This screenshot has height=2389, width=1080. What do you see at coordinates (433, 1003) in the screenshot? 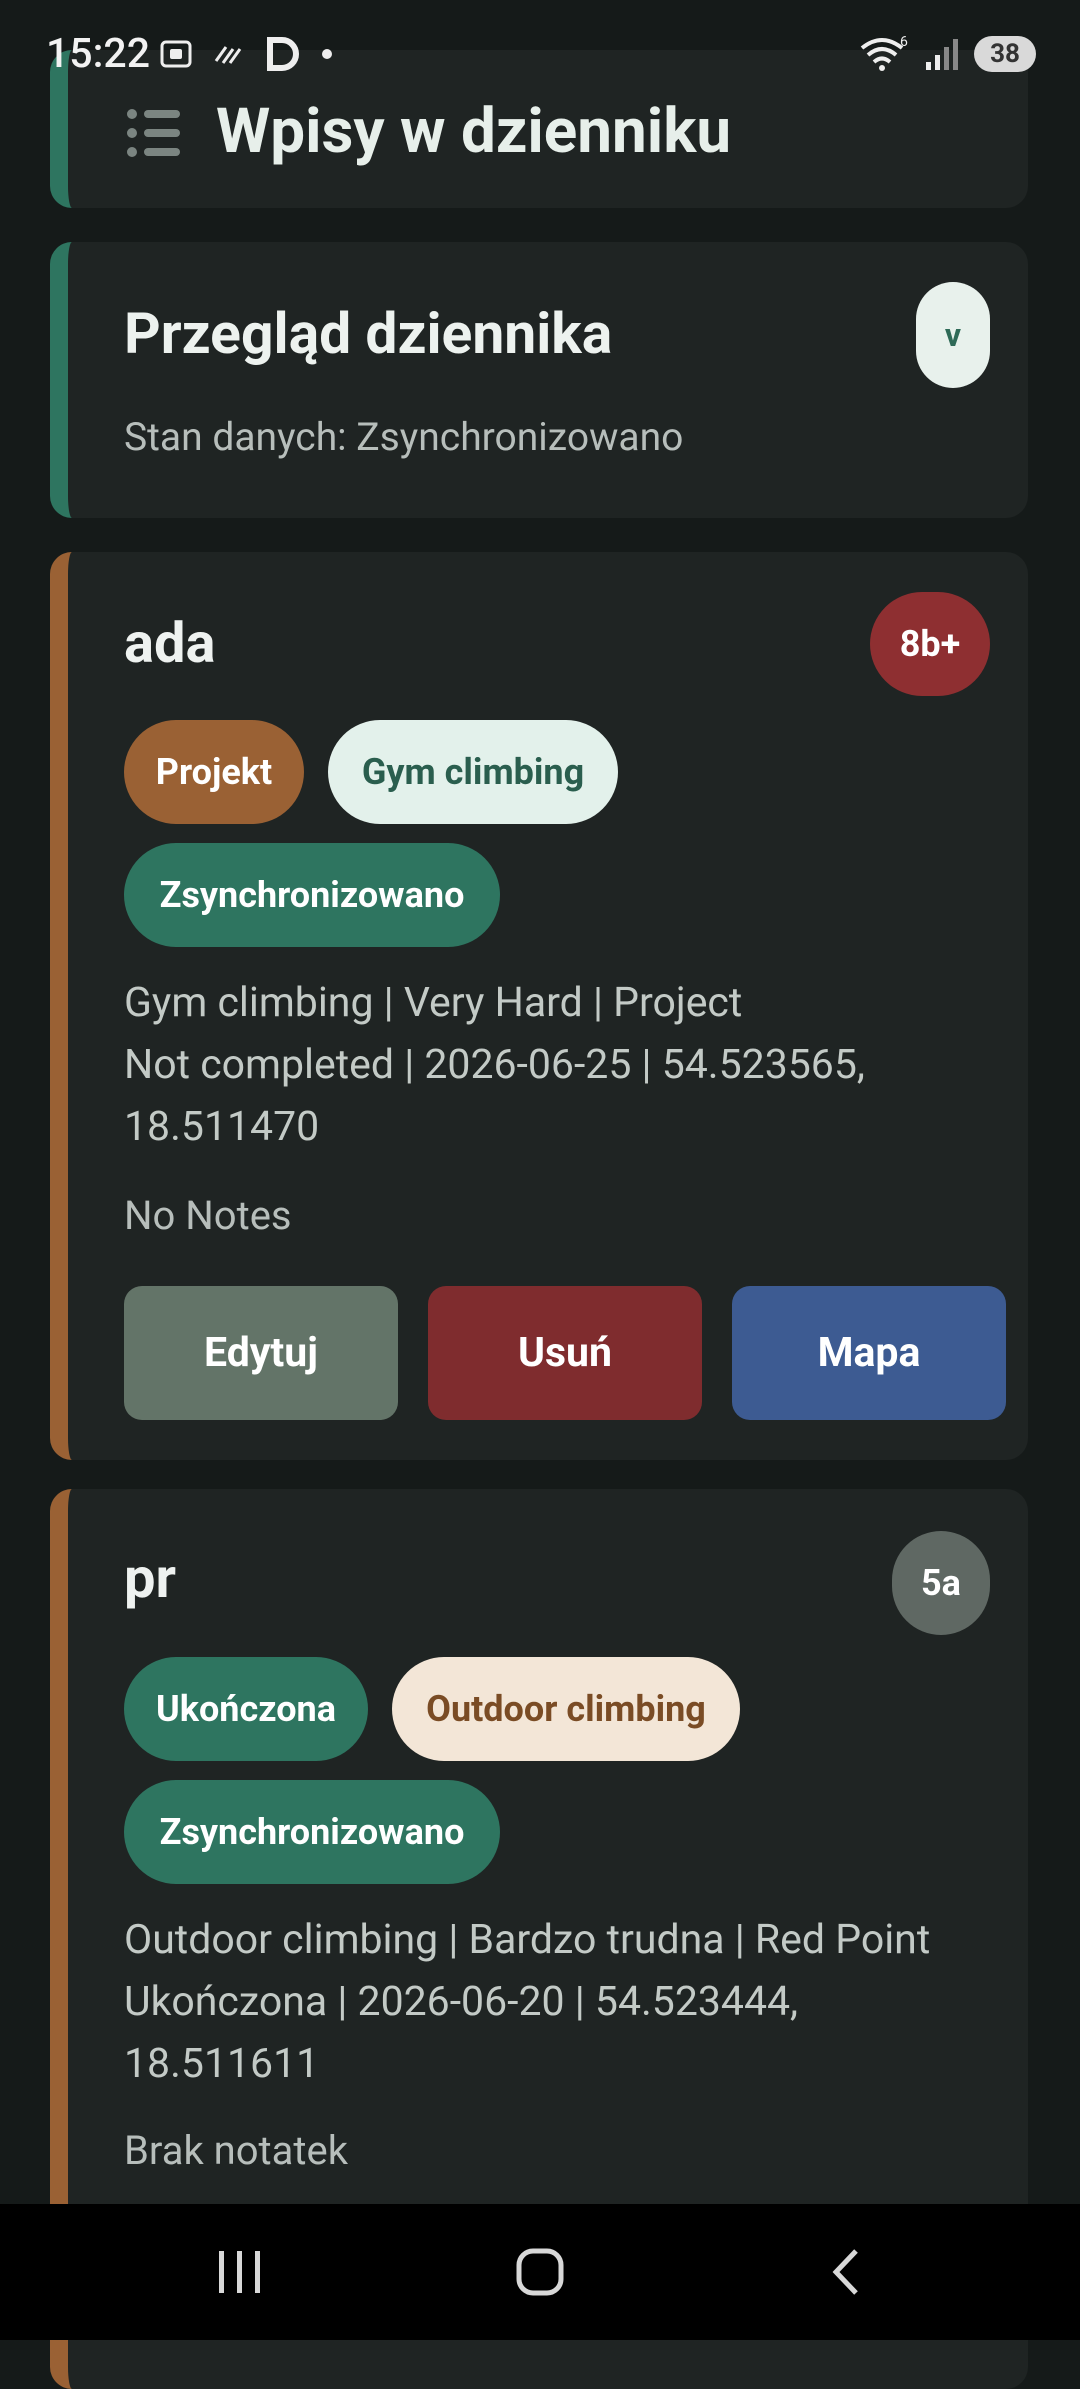
I see `details-line: Gym climbing | Very Hard | Project` at bounding box center [433, 1003].